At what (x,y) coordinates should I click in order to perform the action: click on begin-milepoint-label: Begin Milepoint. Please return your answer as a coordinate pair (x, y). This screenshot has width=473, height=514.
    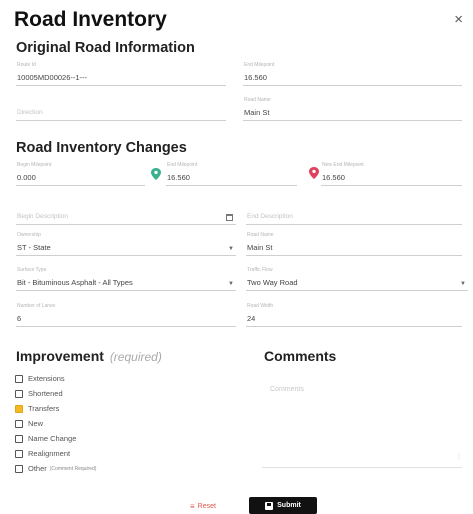
    Looking at the image, I should click on (34, 165).